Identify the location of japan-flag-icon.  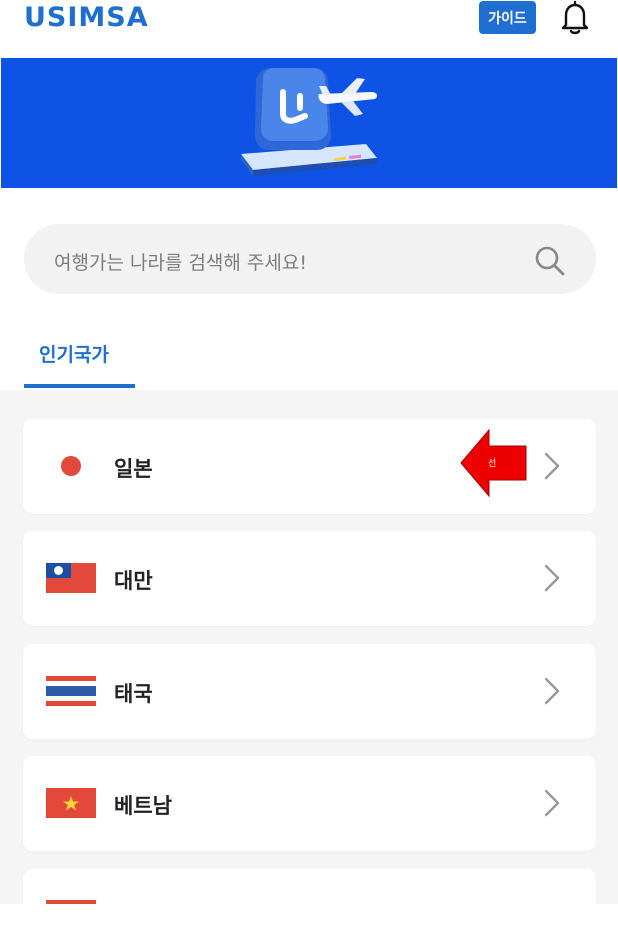
(71, 466).